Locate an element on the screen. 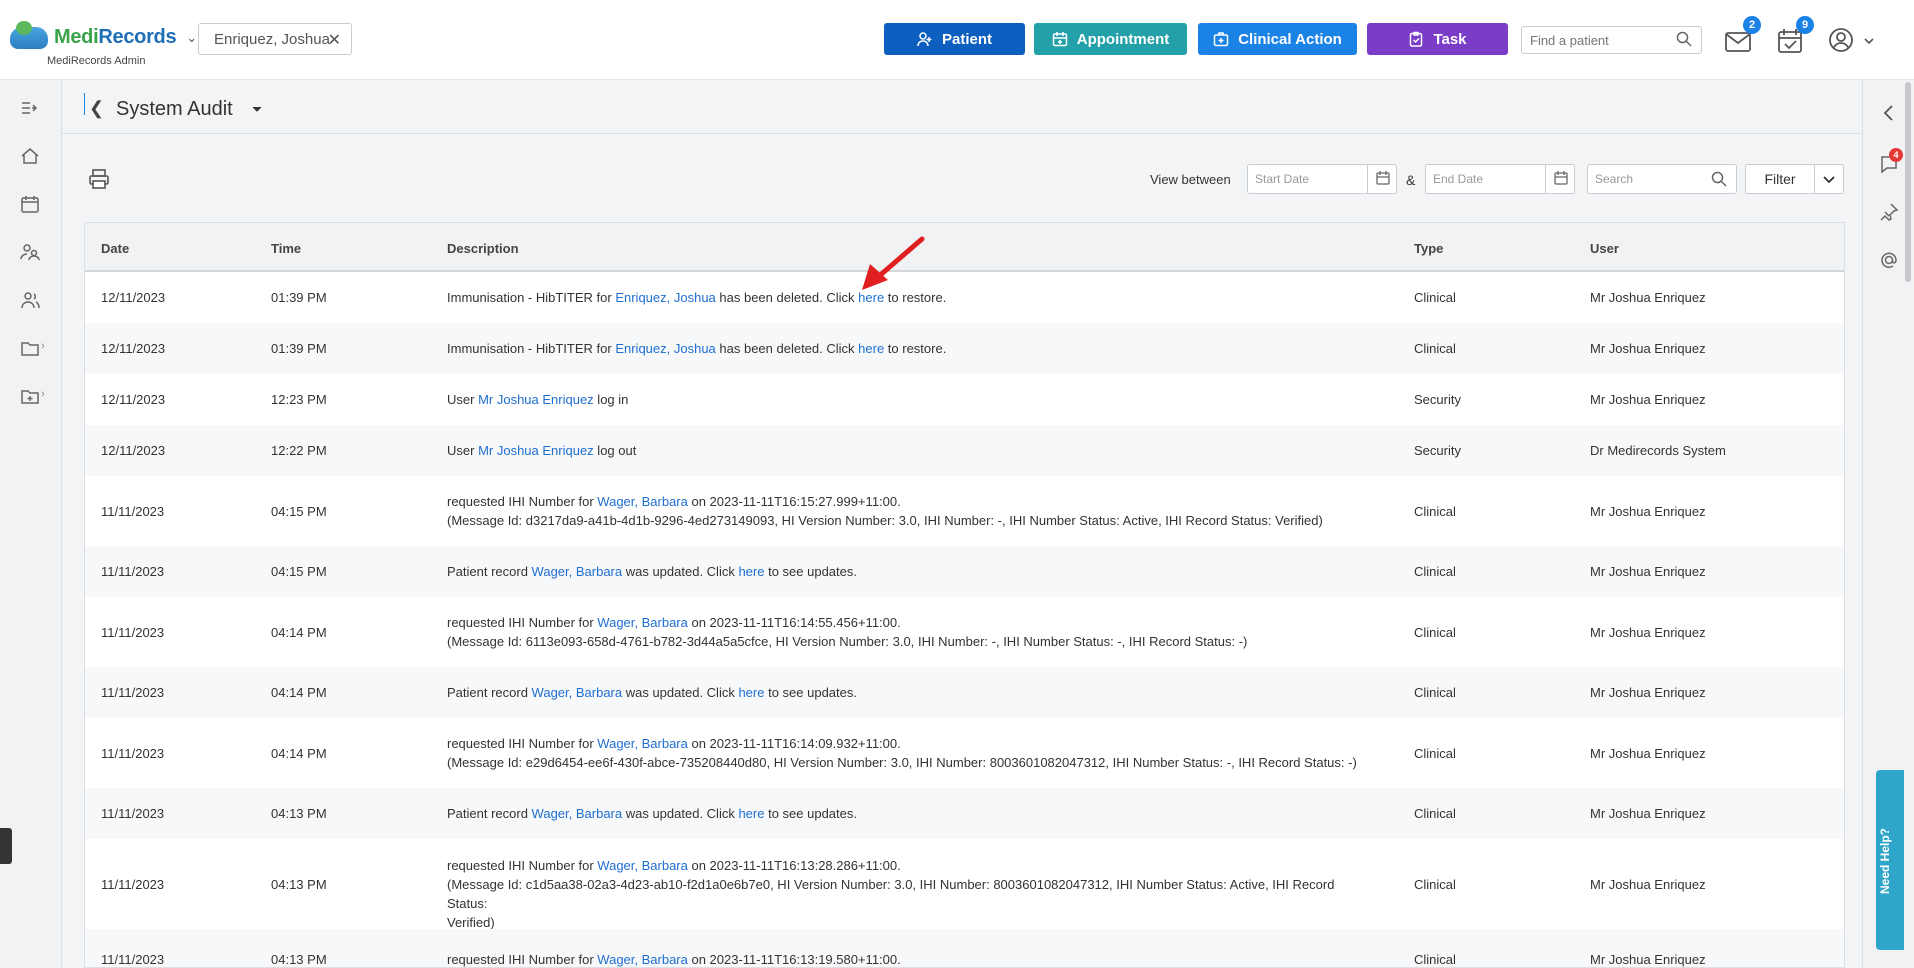 The width and height of the screenshot is (1914, 968). contacts-icon is located at coordinates (30, 300).